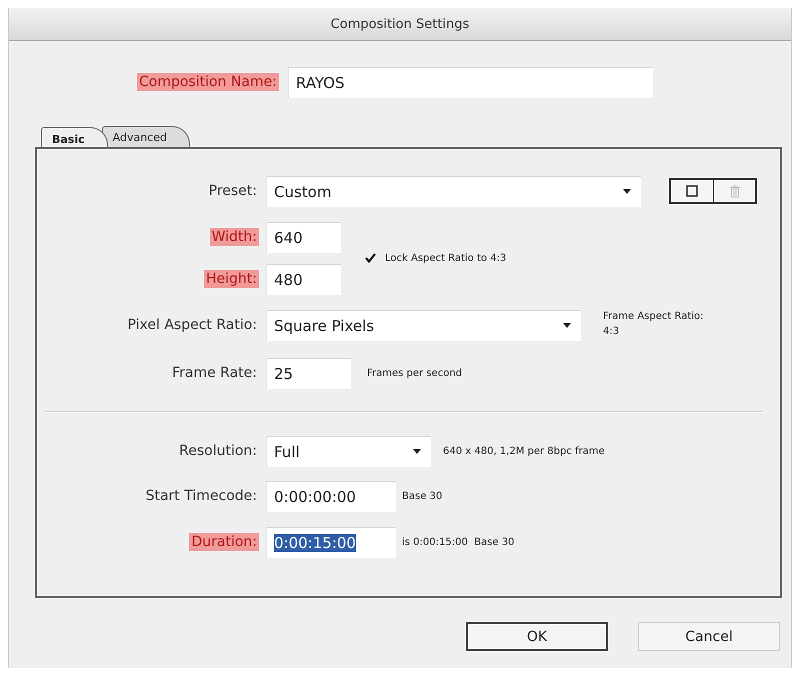  Describe the element at coordinates (422, 496) in the screenshot. I see `hint-text: Base 30` at that location.